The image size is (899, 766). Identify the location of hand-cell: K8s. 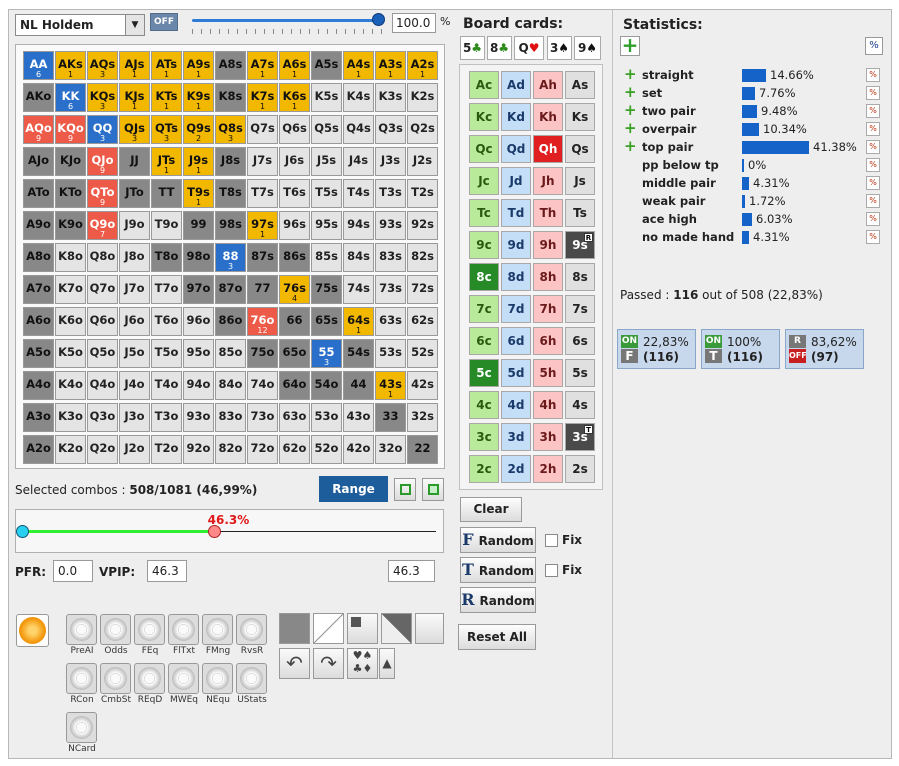
(230, 97).